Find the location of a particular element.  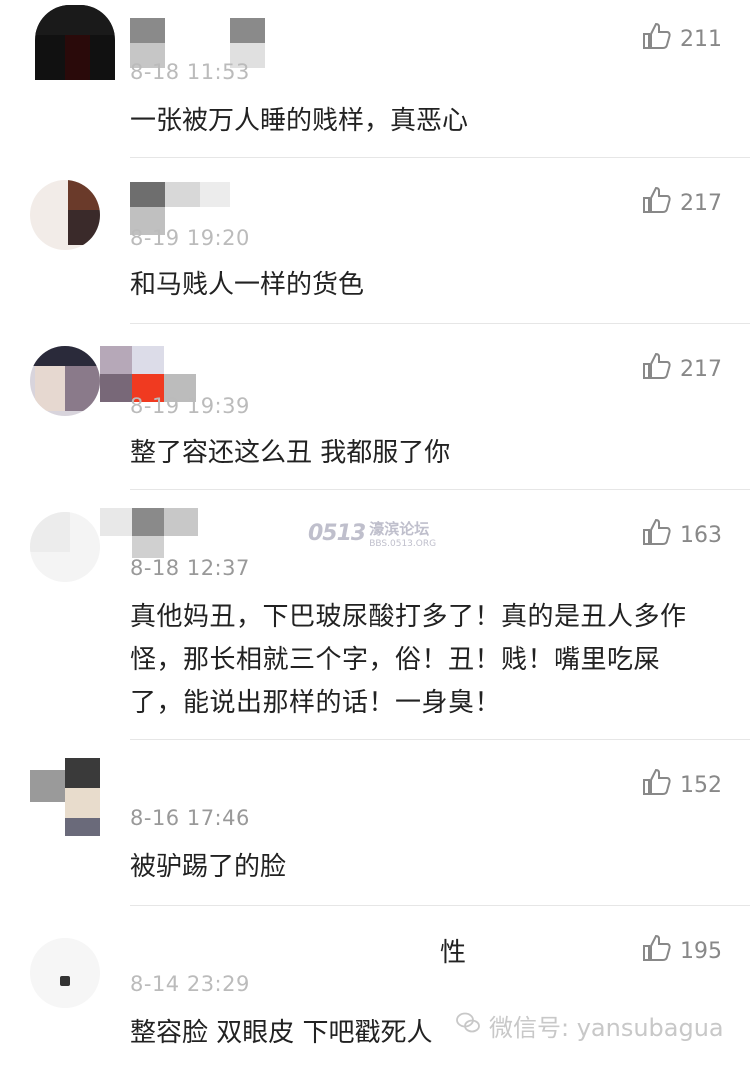

like-button: 163 is located at coordinates (681, 535).